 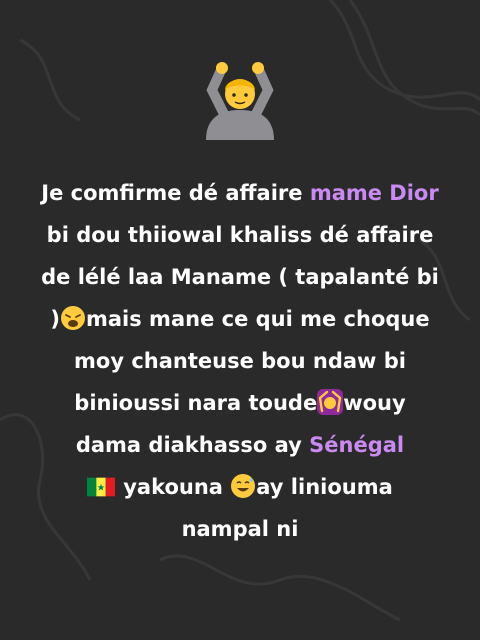 I want to click on highlight-country: Sénégal, so click(x=357, y=445).